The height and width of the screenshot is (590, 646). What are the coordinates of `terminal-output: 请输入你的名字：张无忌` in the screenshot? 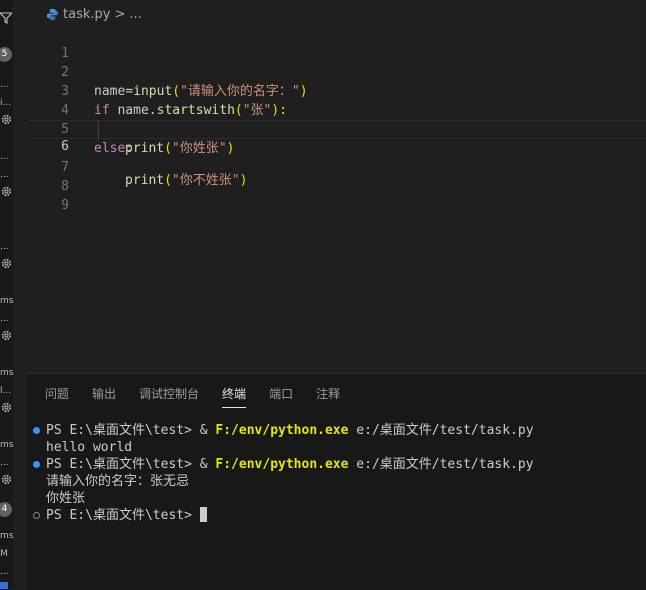 It's located at (118, 481).